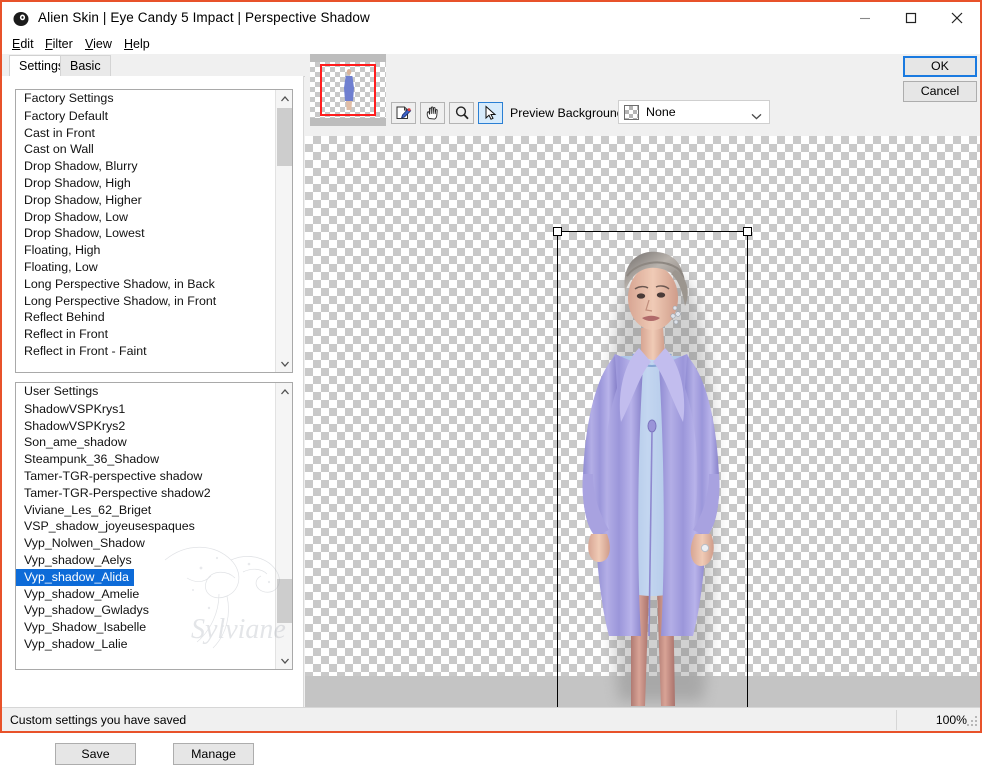 This screenshot has width=982, height=765. Describe the element at coordinates (491, 44) in the screenshot. I see `menu-bar: Edit Filter View Help` at that location.